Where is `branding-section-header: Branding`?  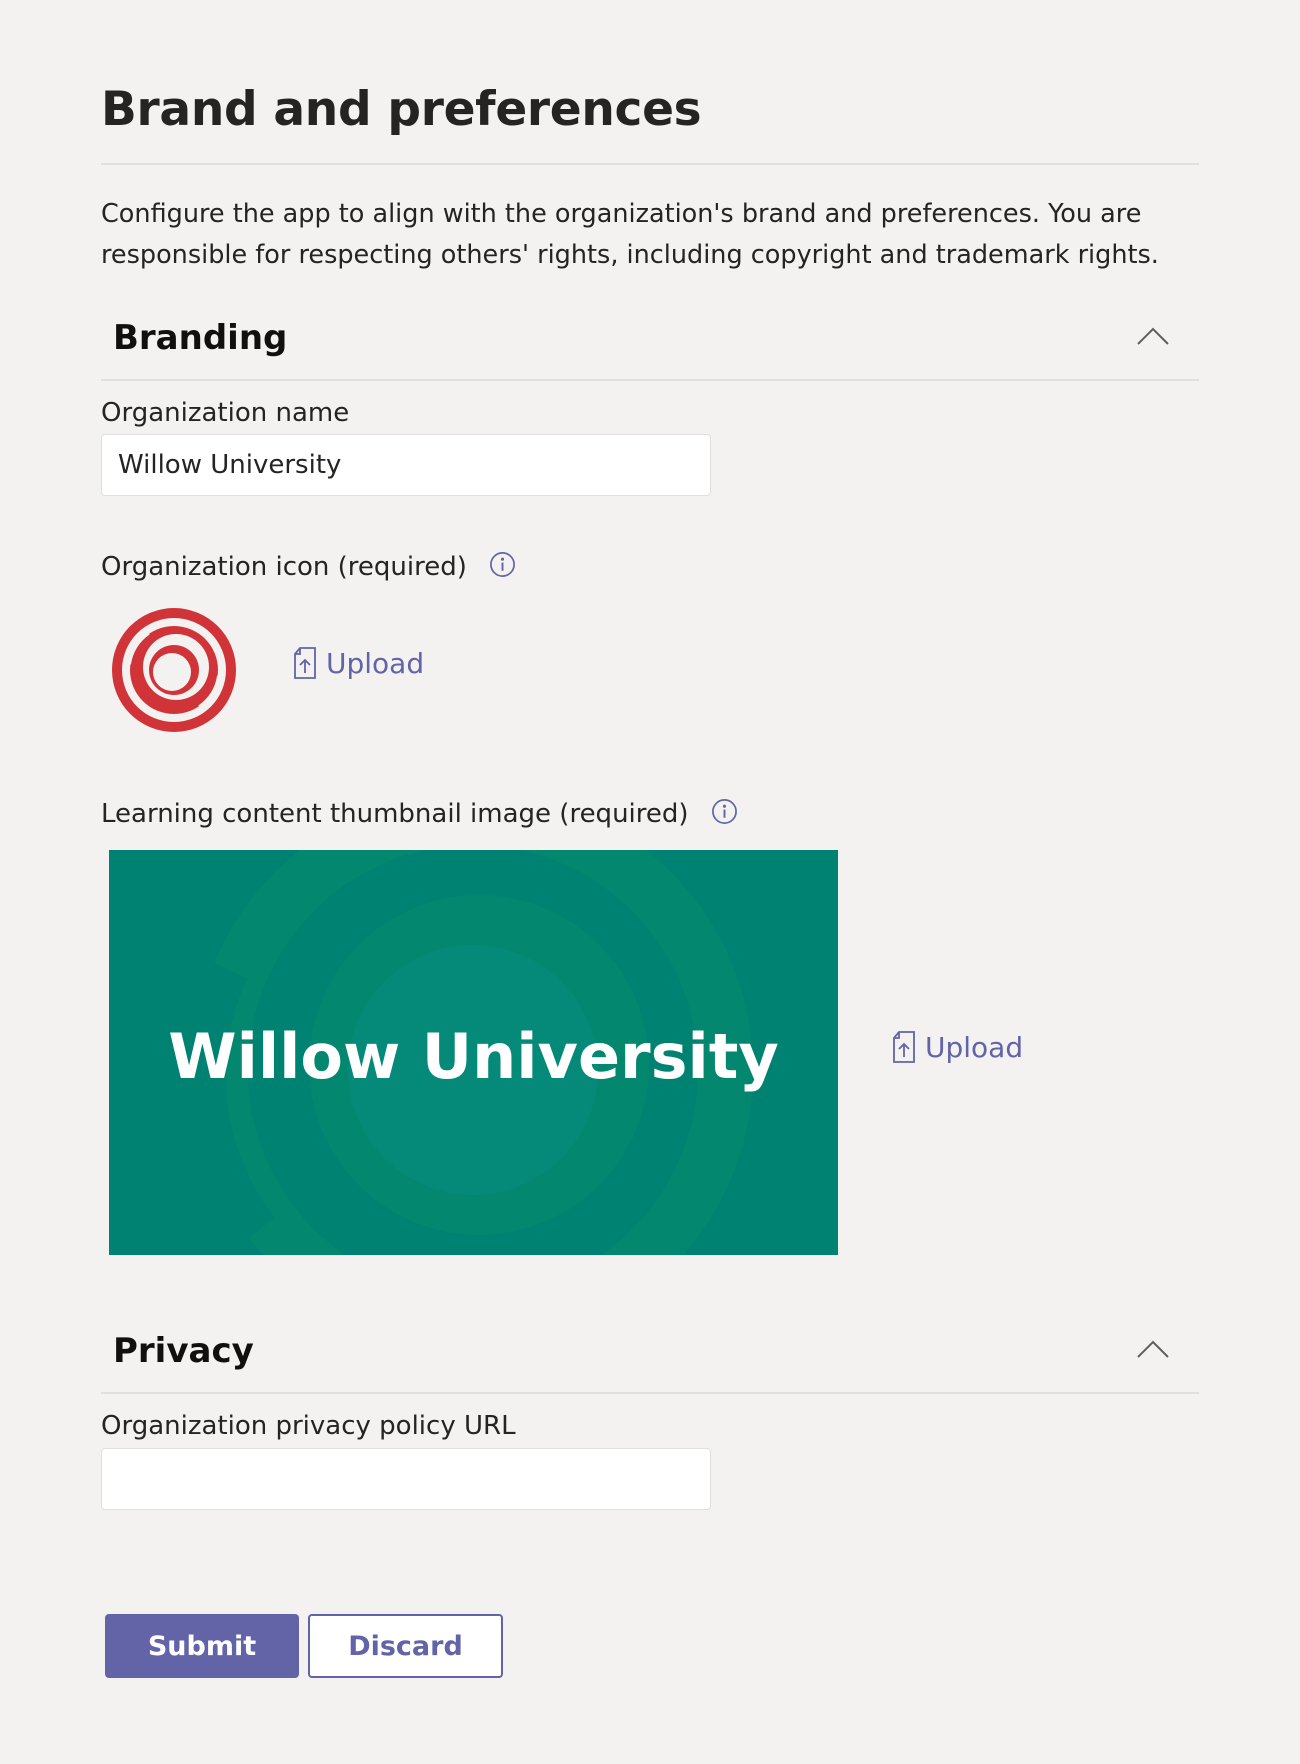 branding-section-header: Branding is located at coordinates (650, 348).